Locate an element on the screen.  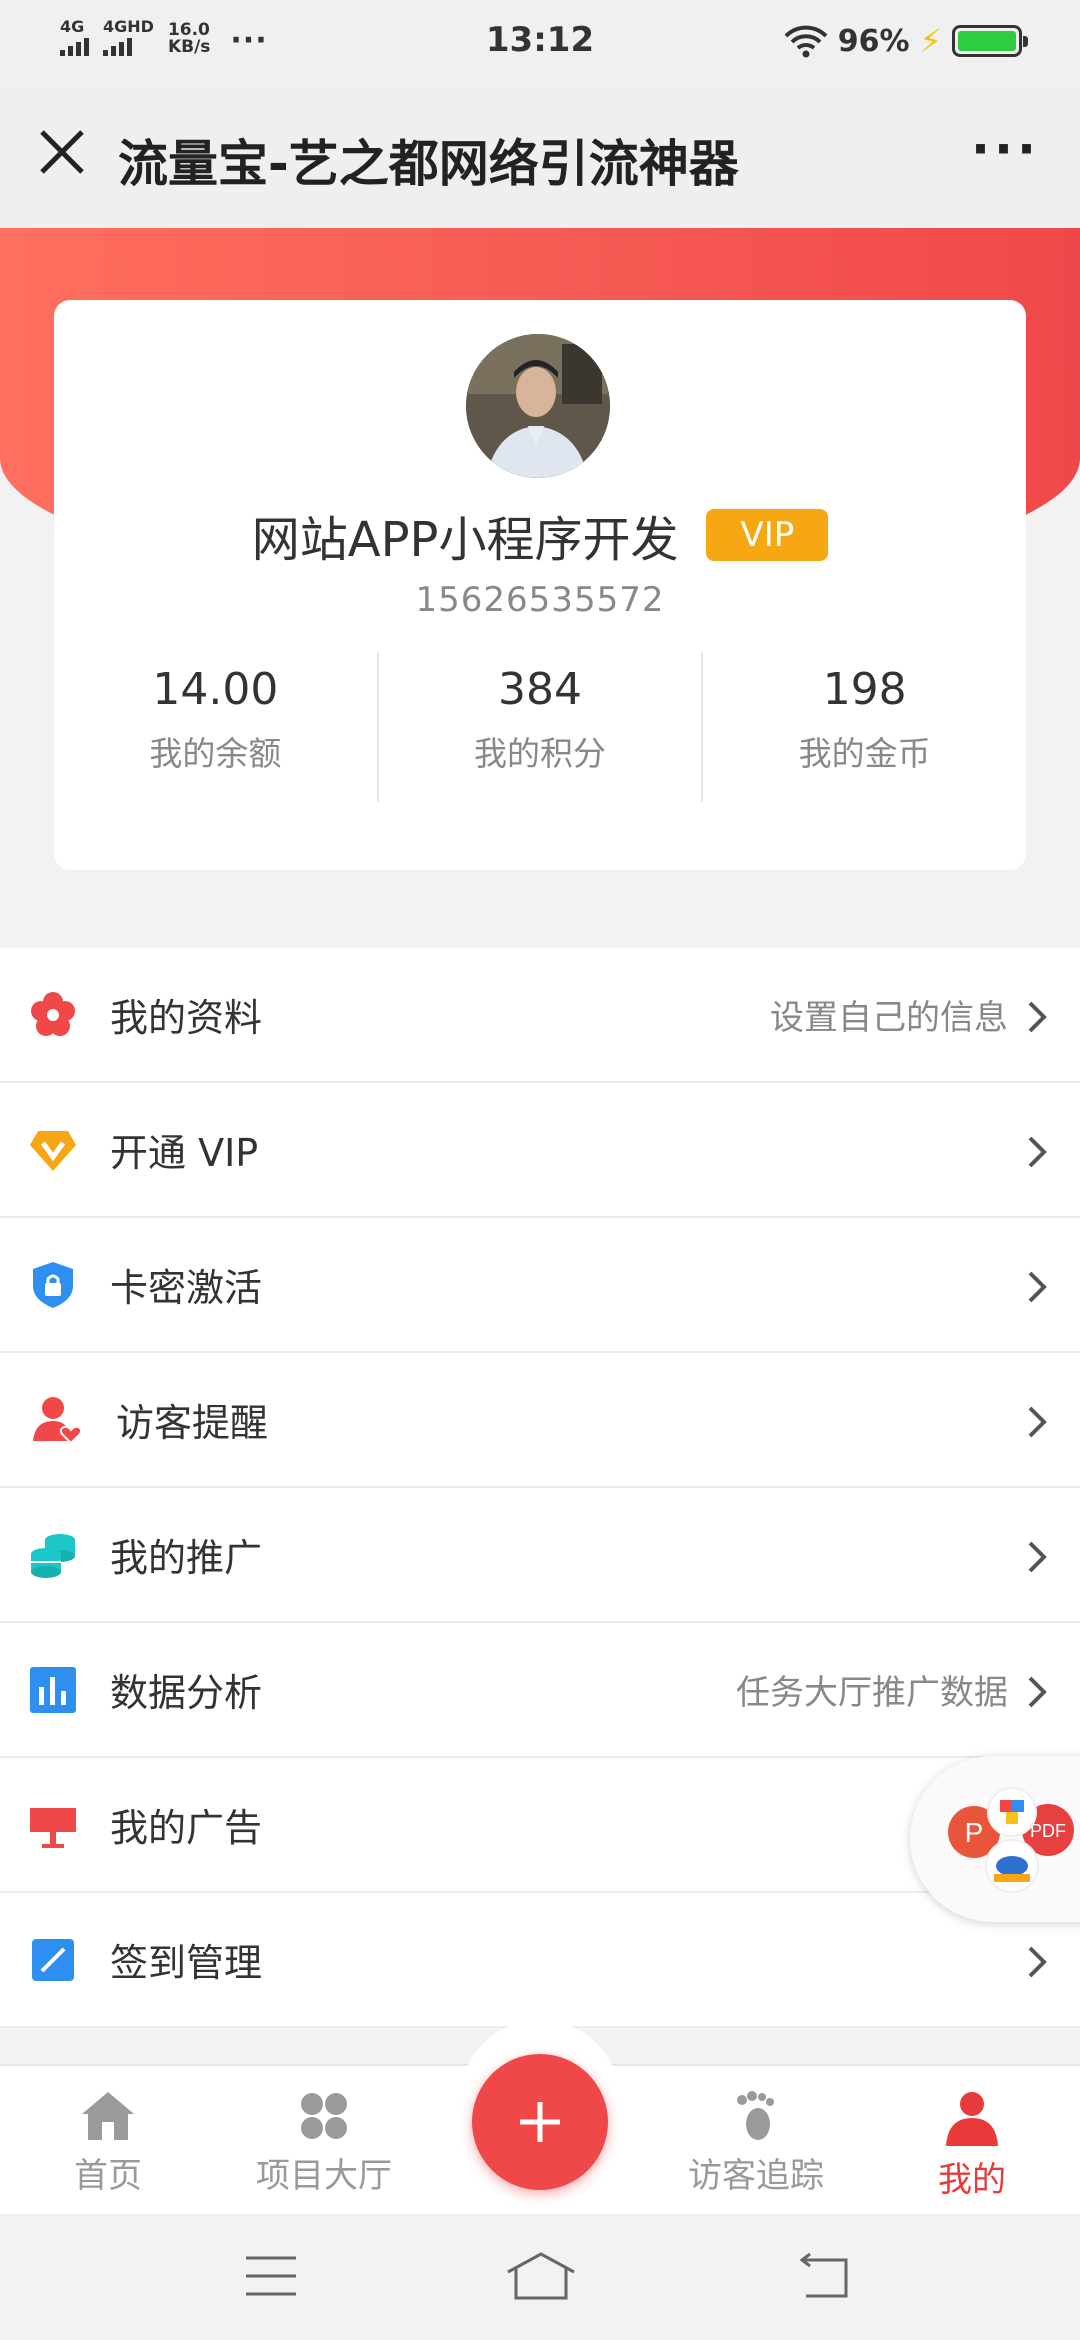
tab-mine: 我的 is located at coordinates (972, 2145).